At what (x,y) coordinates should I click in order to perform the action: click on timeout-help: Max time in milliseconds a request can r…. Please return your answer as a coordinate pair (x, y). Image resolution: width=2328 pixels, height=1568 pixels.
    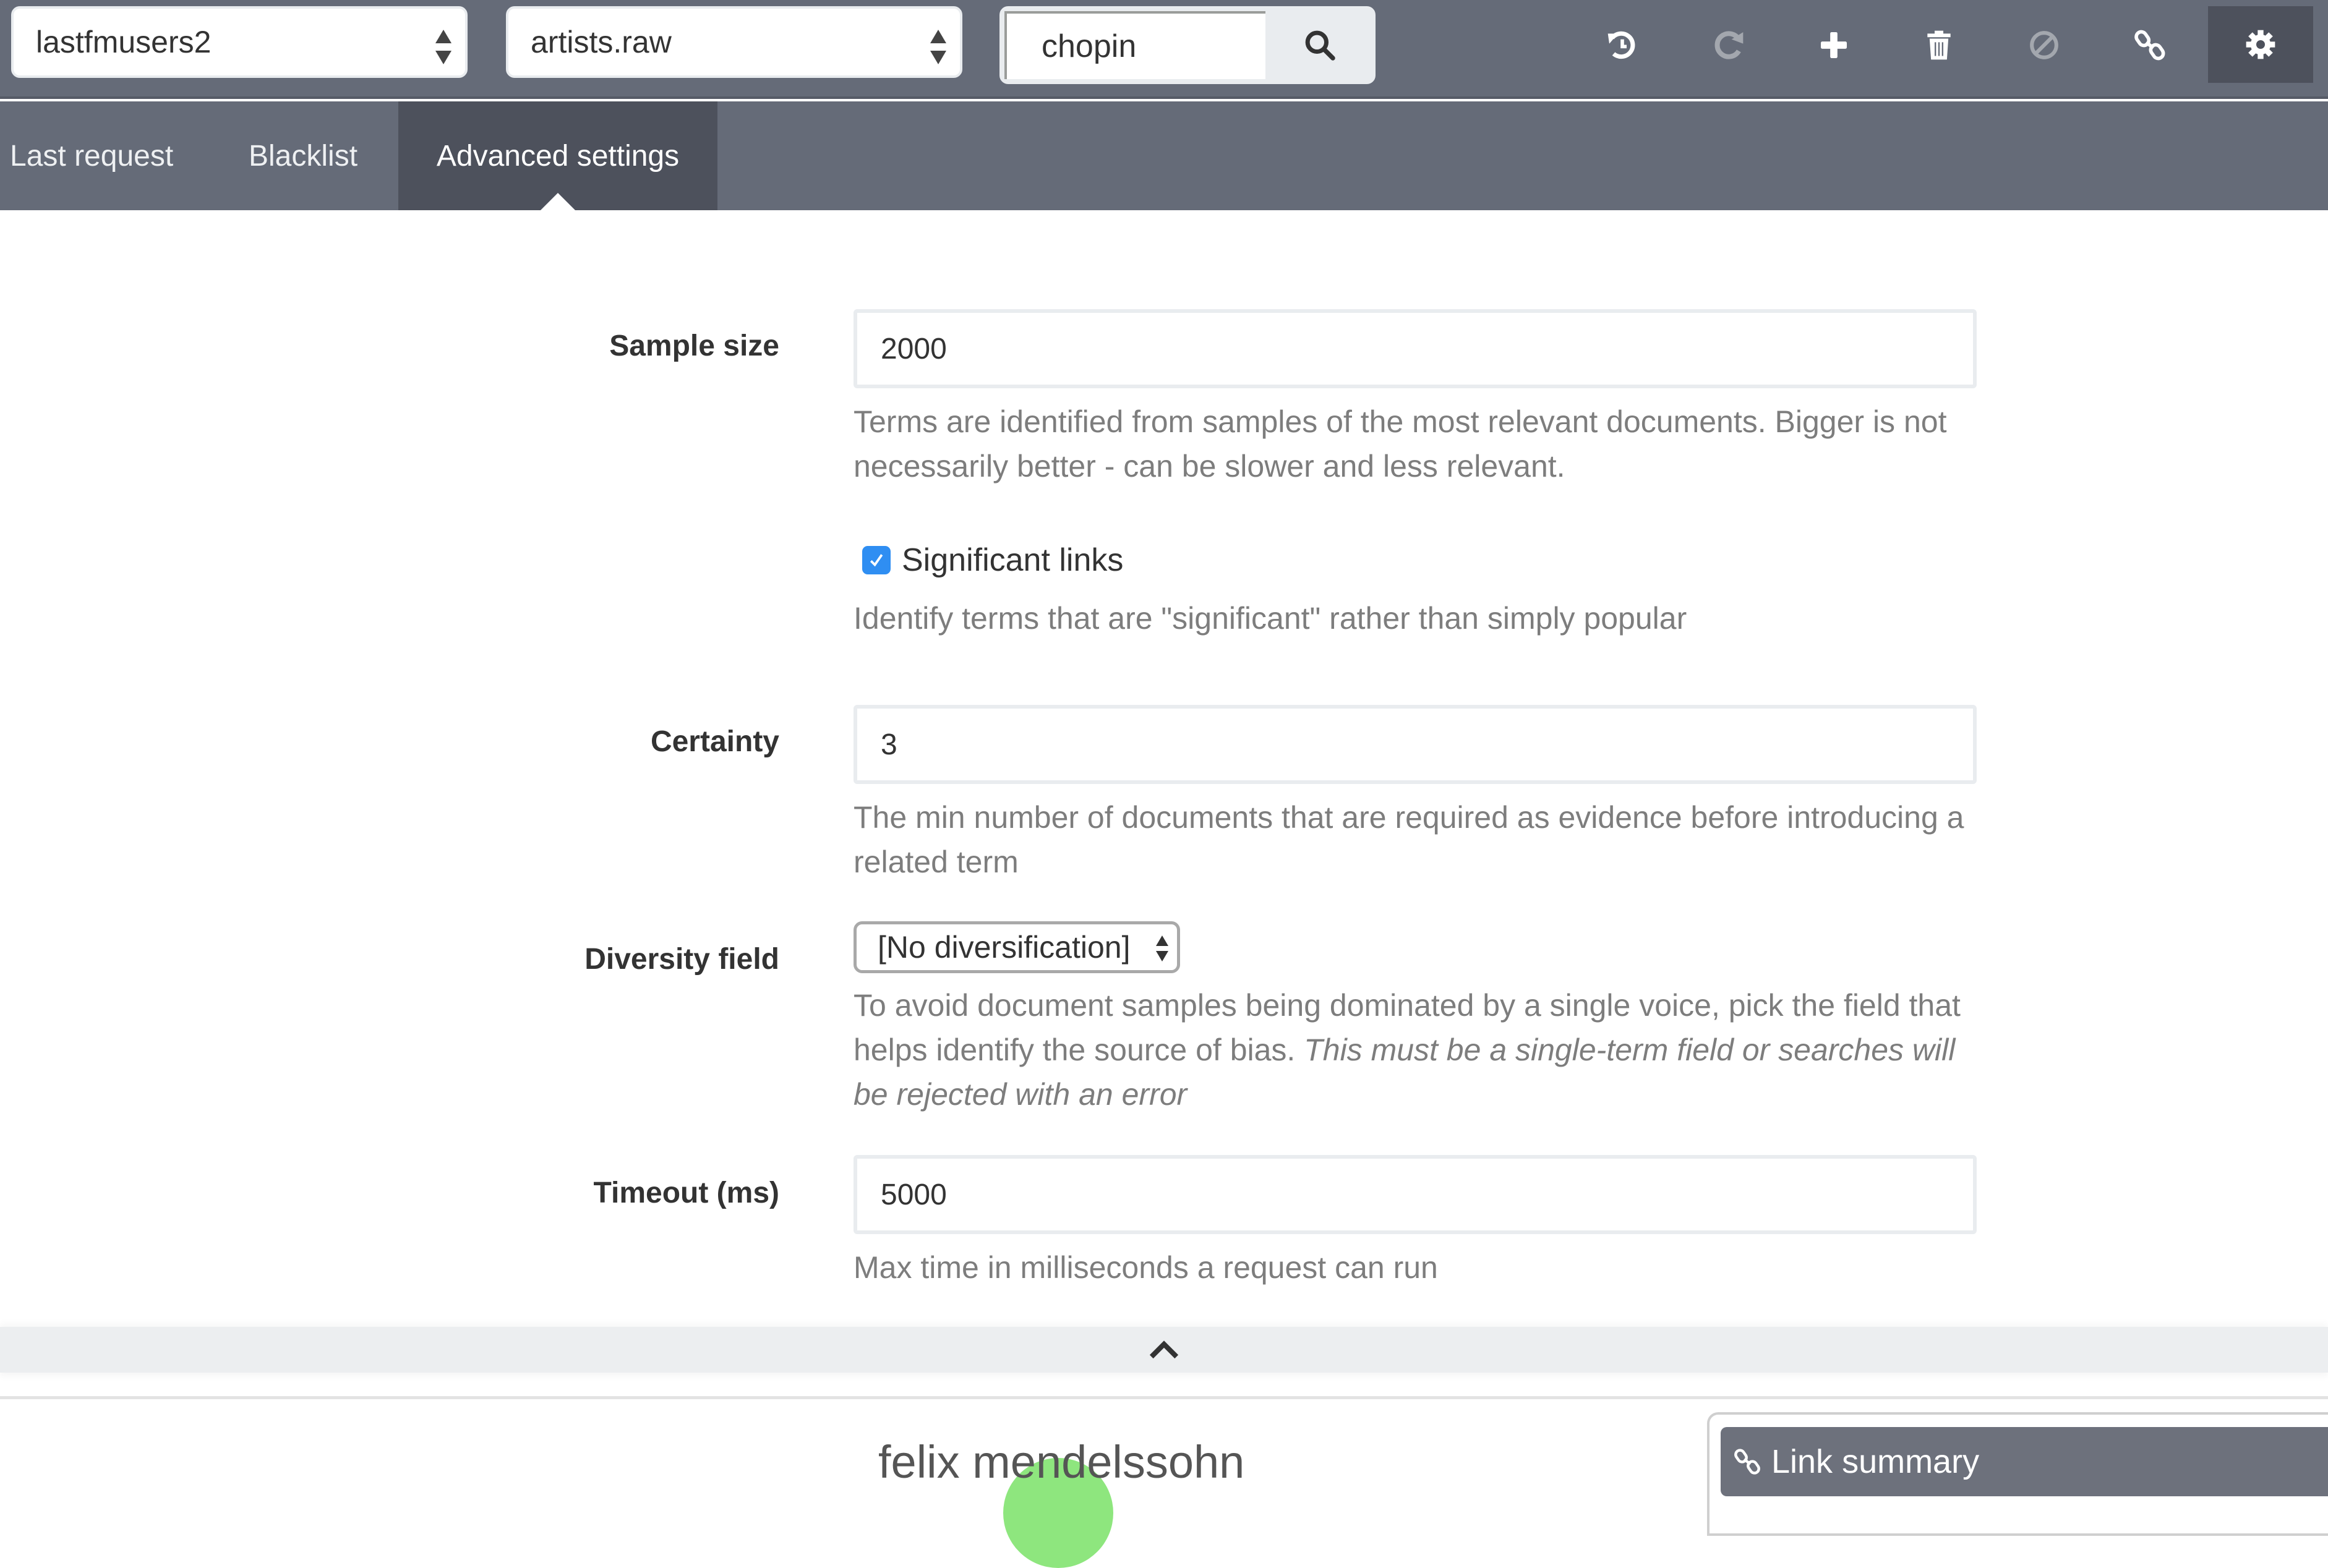
    Looking at the image, I should click on (1146, 1267).